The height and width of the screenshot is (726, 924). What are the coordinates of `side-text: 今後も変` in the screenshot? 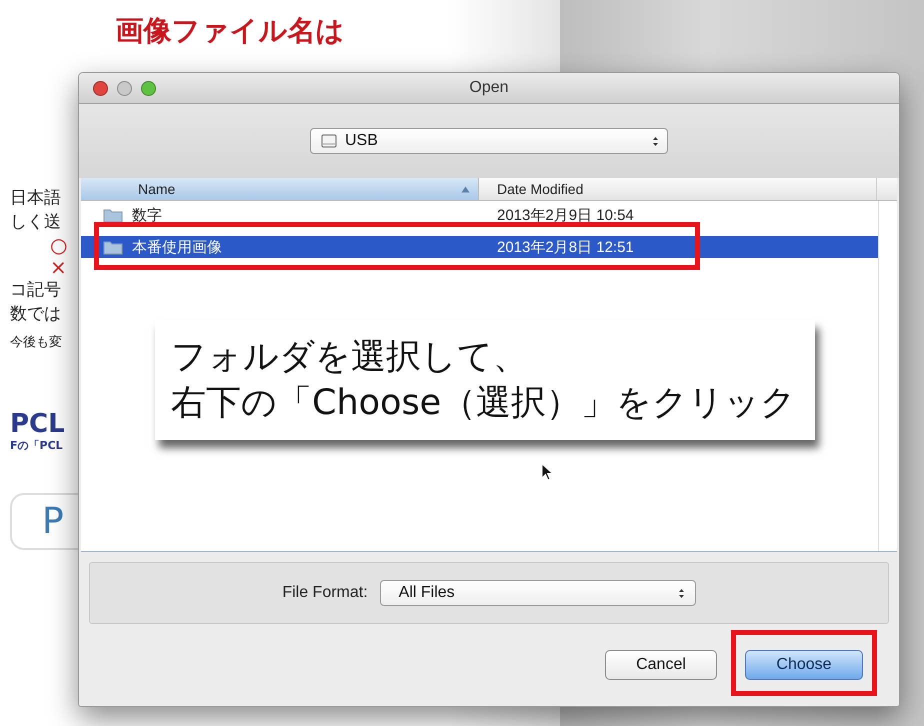 It's located at (36, 343).